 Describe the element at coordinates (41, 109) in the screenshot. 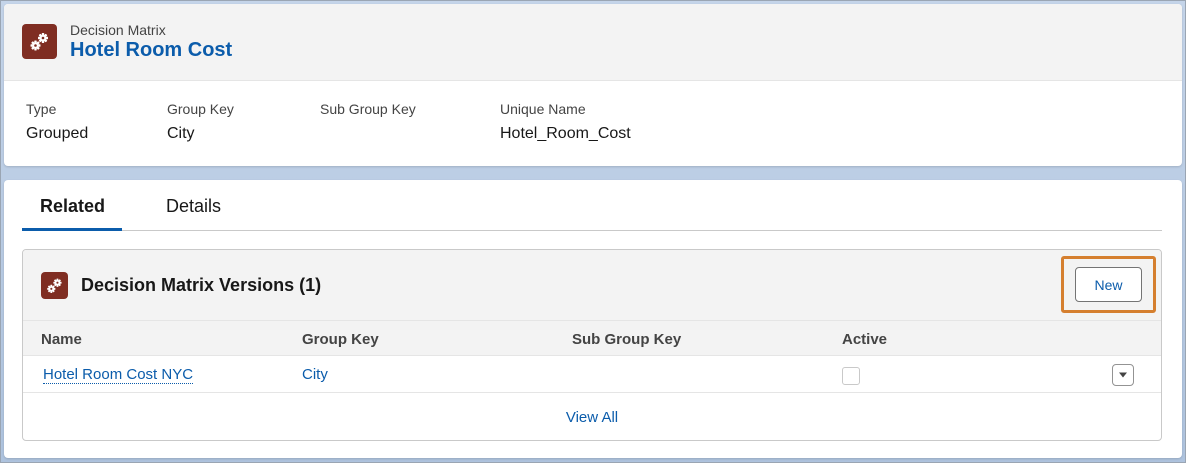

I see `field-label: Type` at that location.